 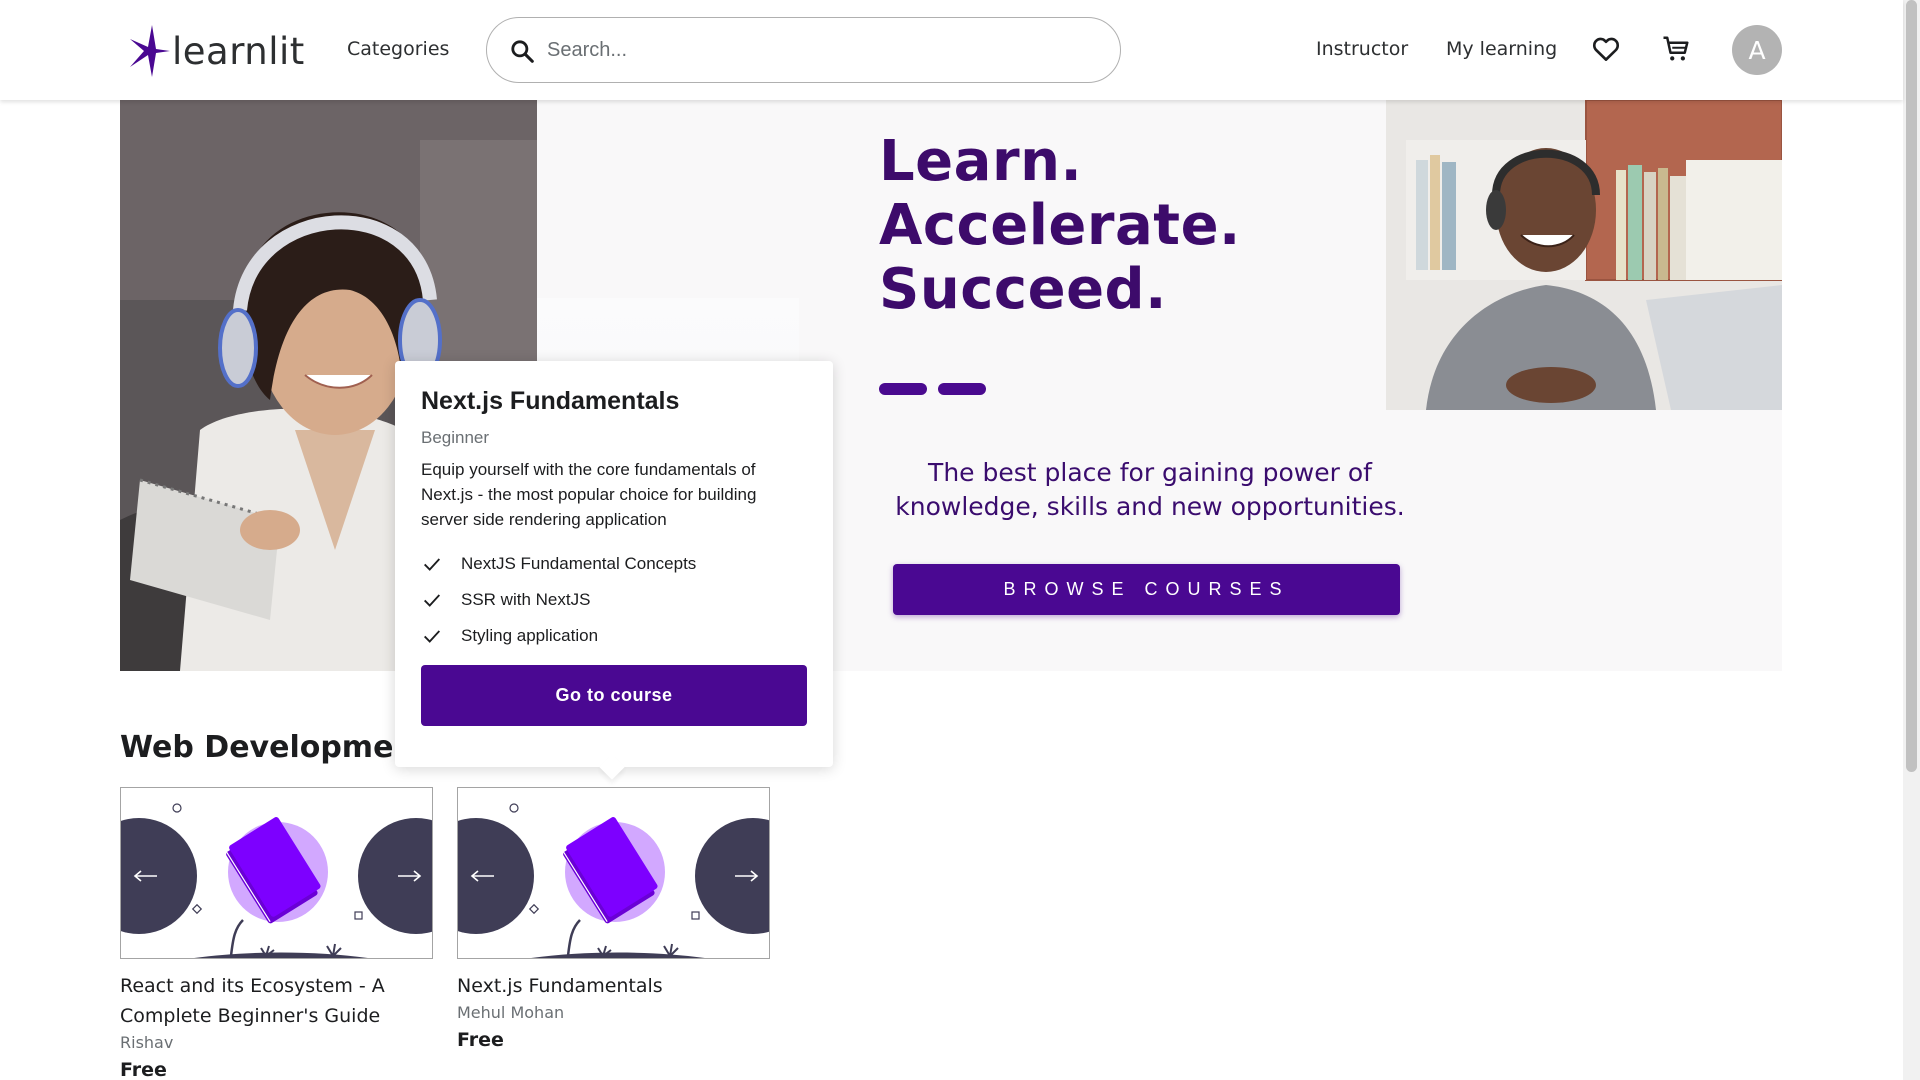 What do you see at coordinates (613, 986) in the screenshot?
I see `course-title: Next.js Fundamentals` at bounding box center [613, 986].